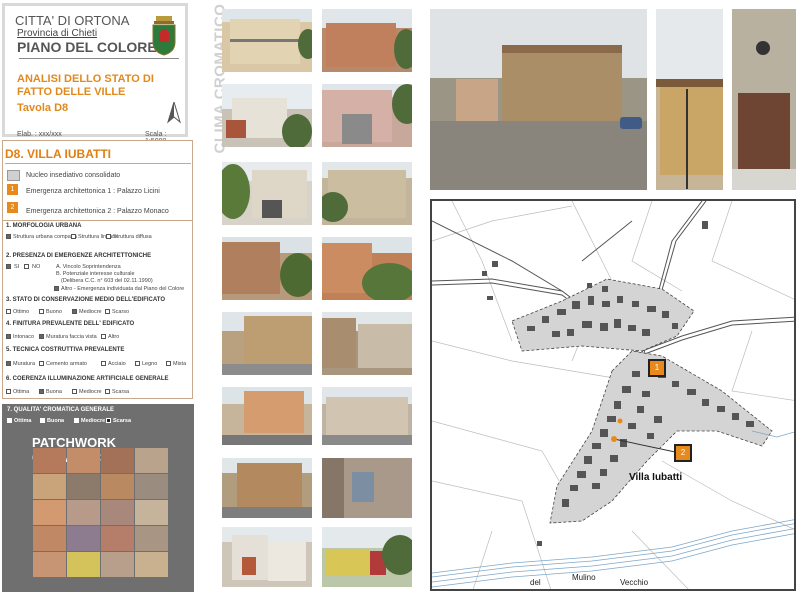 This screenshot has height=600, width=800. Describe the element at coordinates (174, 113) in the screenshot. I see `north-arrow-icon` at that location.